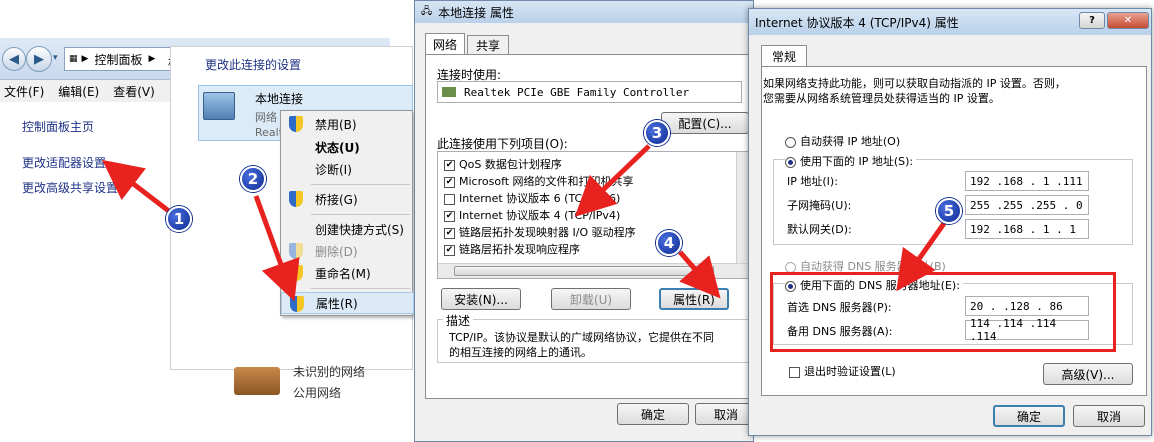 This screenshot has height=442, width=1154. What do you see at coordinates (657, 133) in the screenshot?
I see `callout-3: 3` at bounding box center [657, 133].